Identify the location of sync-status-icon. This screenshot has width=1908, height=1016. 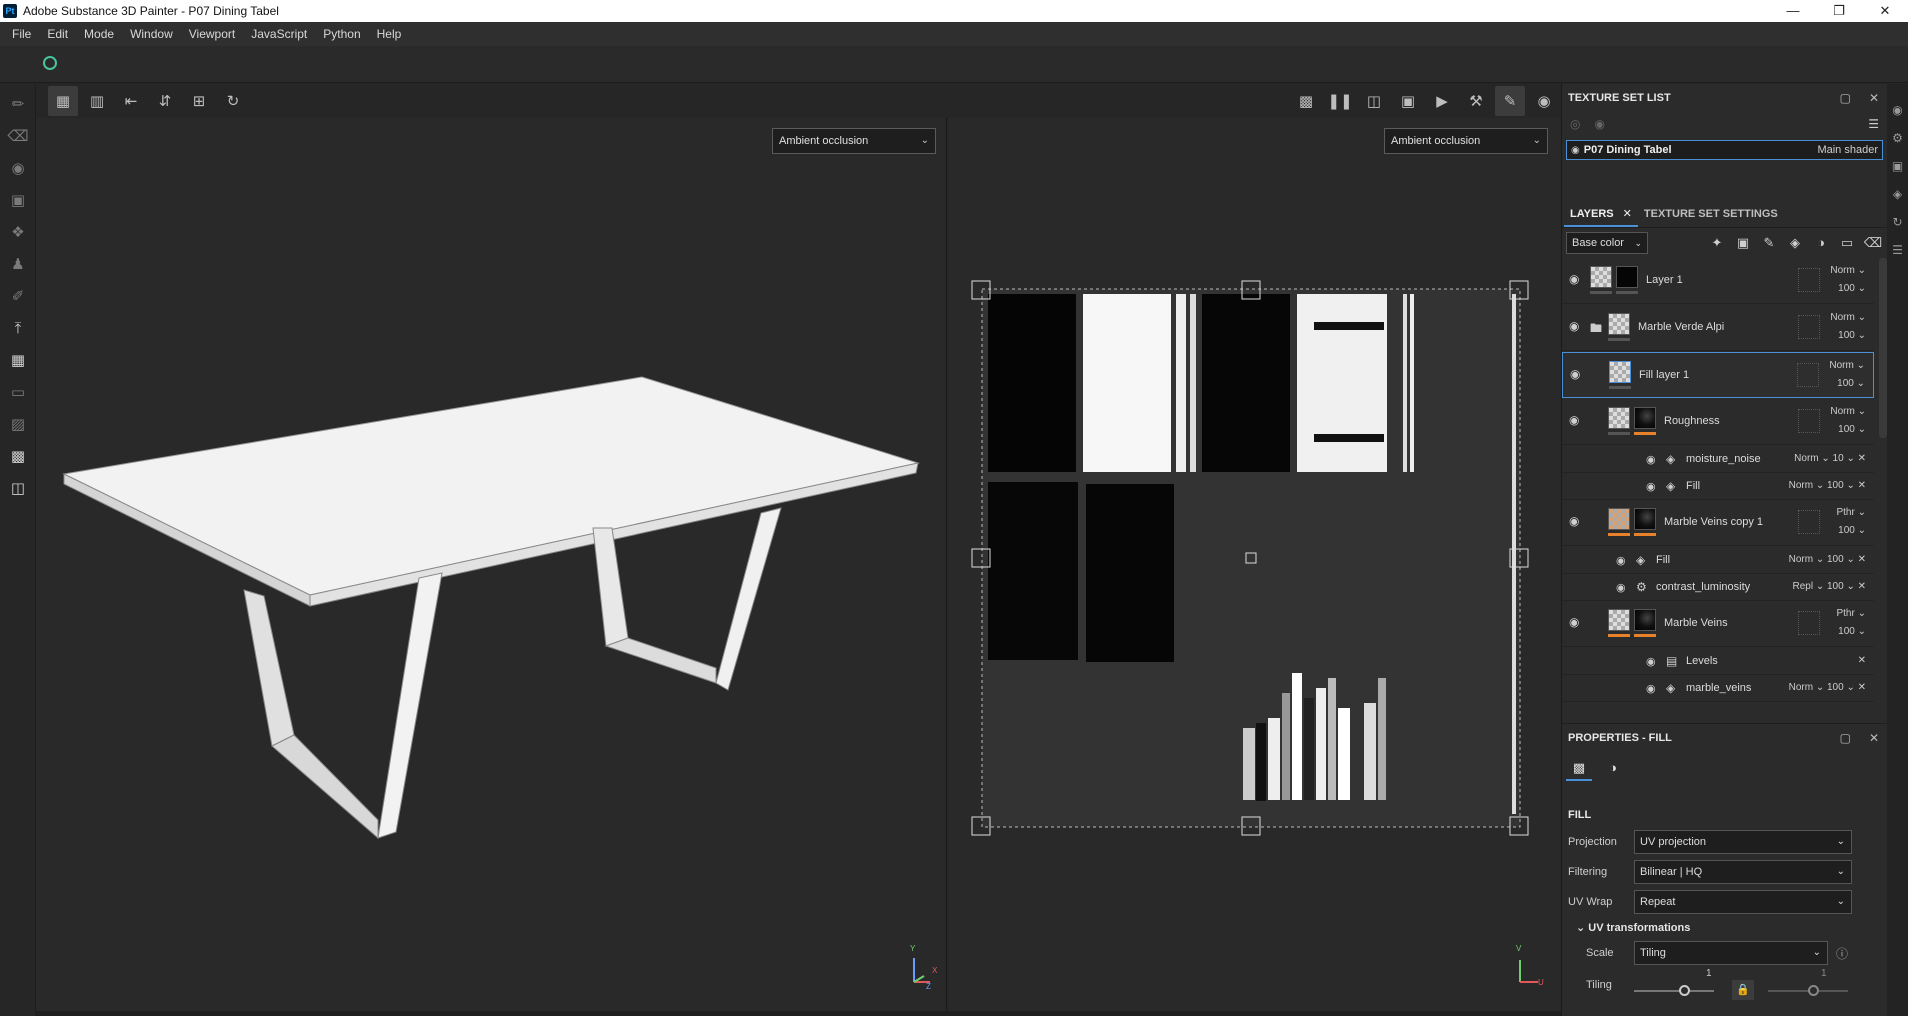
(50, 63).